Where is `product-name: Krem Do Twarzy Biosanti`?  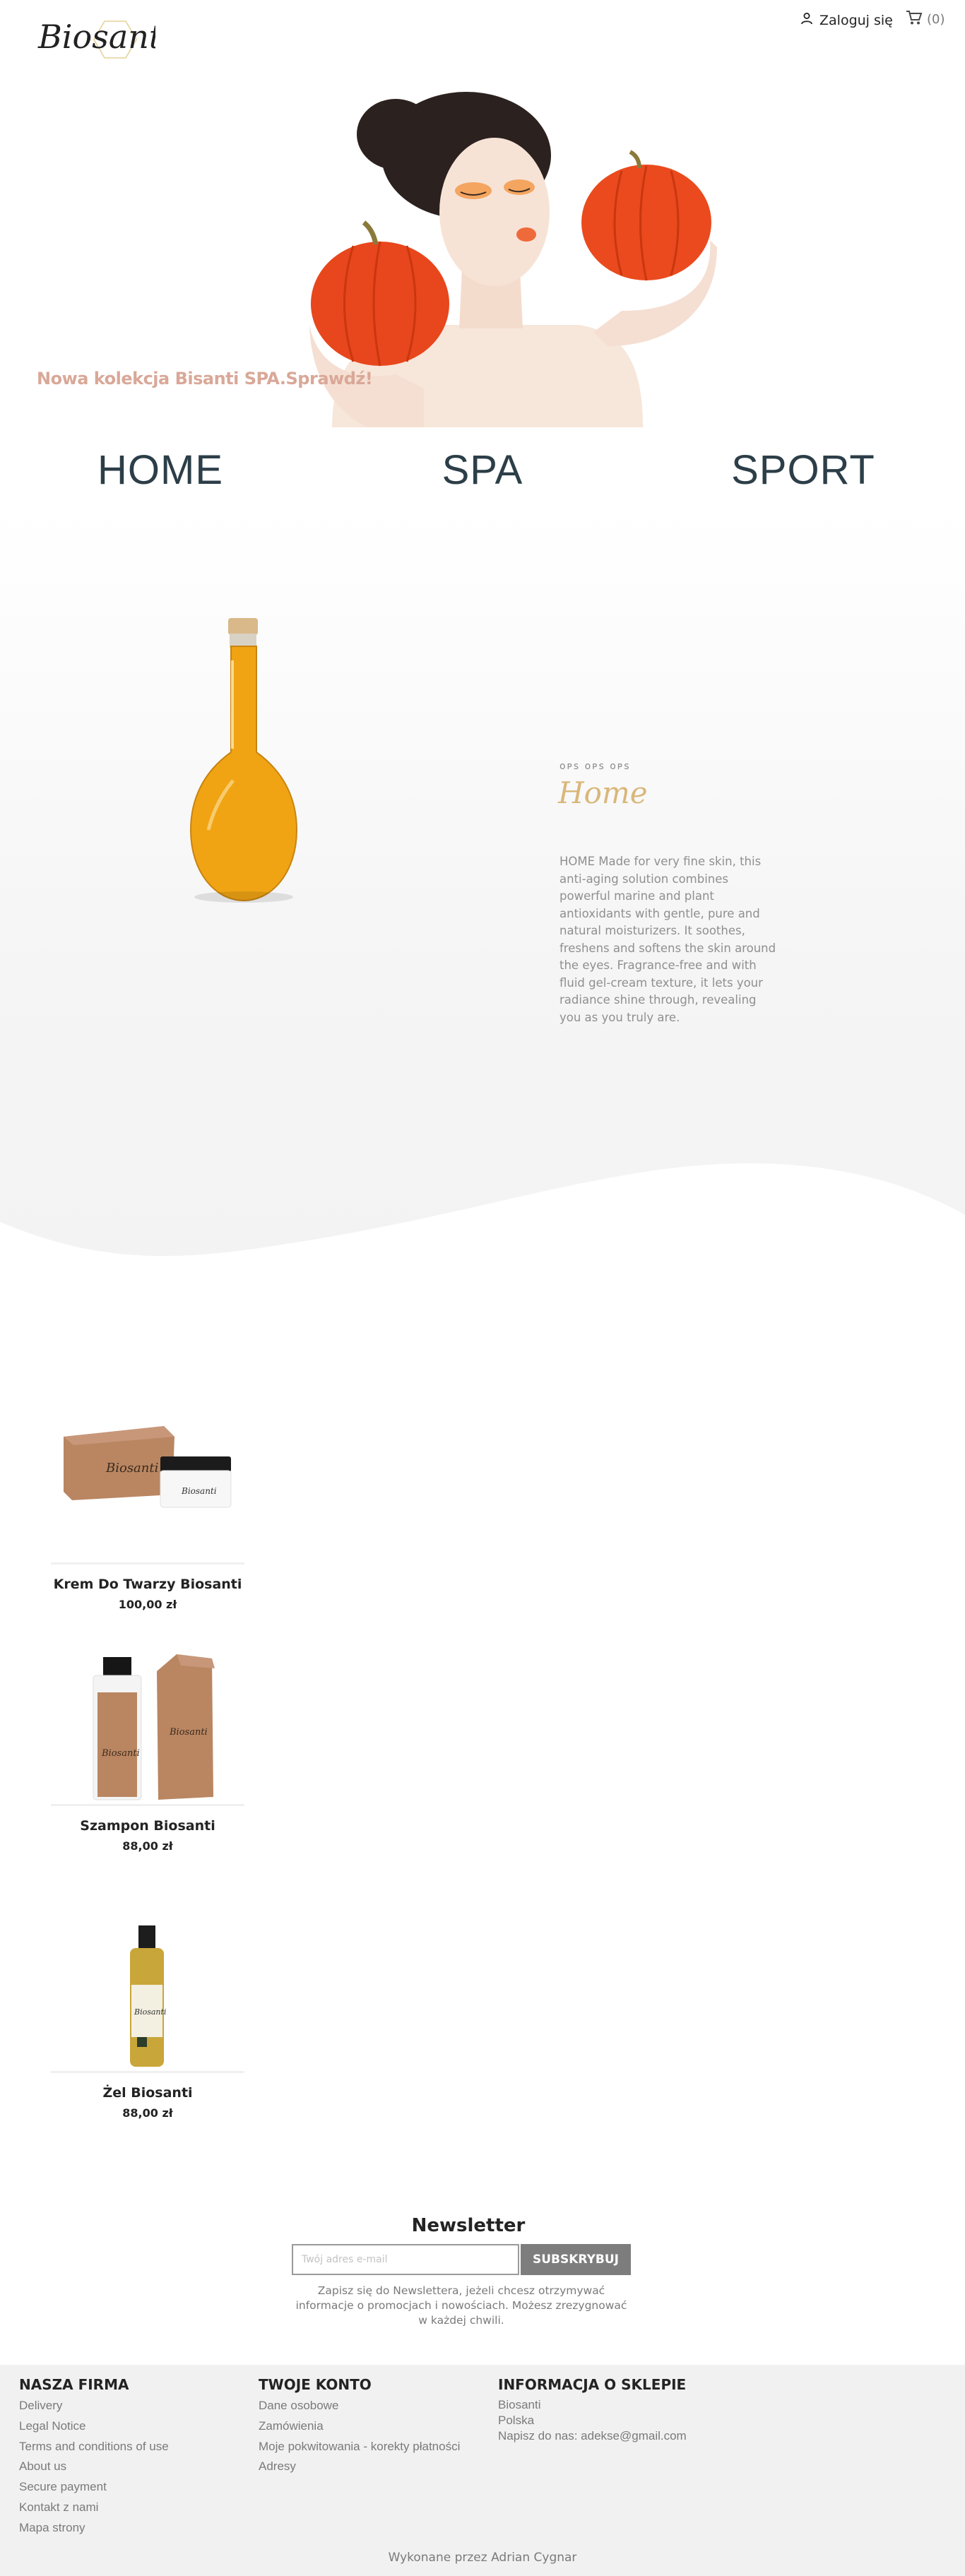
product-name: Krem Do Twarzy Biosanti is located at coordinates (147, 1584).